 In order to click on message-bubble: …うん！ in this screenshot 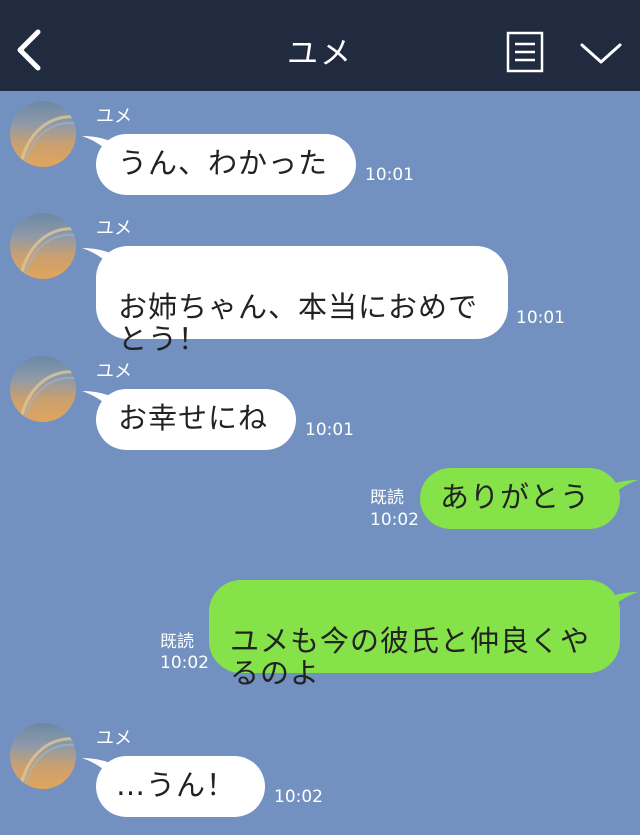, I will do `click(180, 786)`.